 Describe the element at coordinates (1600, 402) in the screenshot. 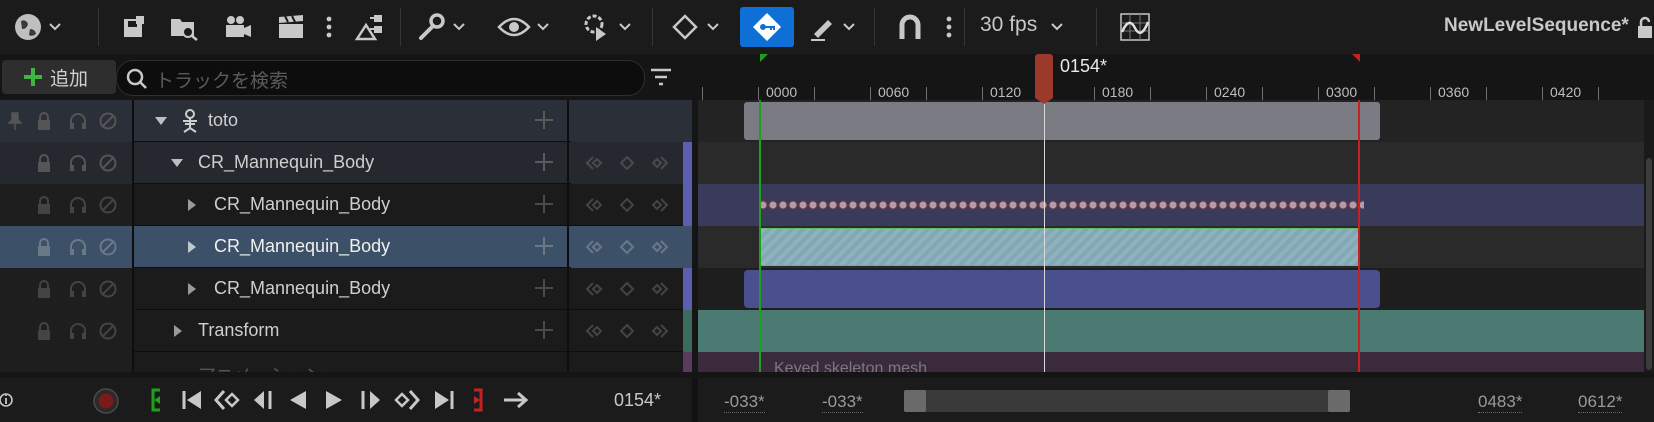

I see `view-end-frame: 0612*` at that location.